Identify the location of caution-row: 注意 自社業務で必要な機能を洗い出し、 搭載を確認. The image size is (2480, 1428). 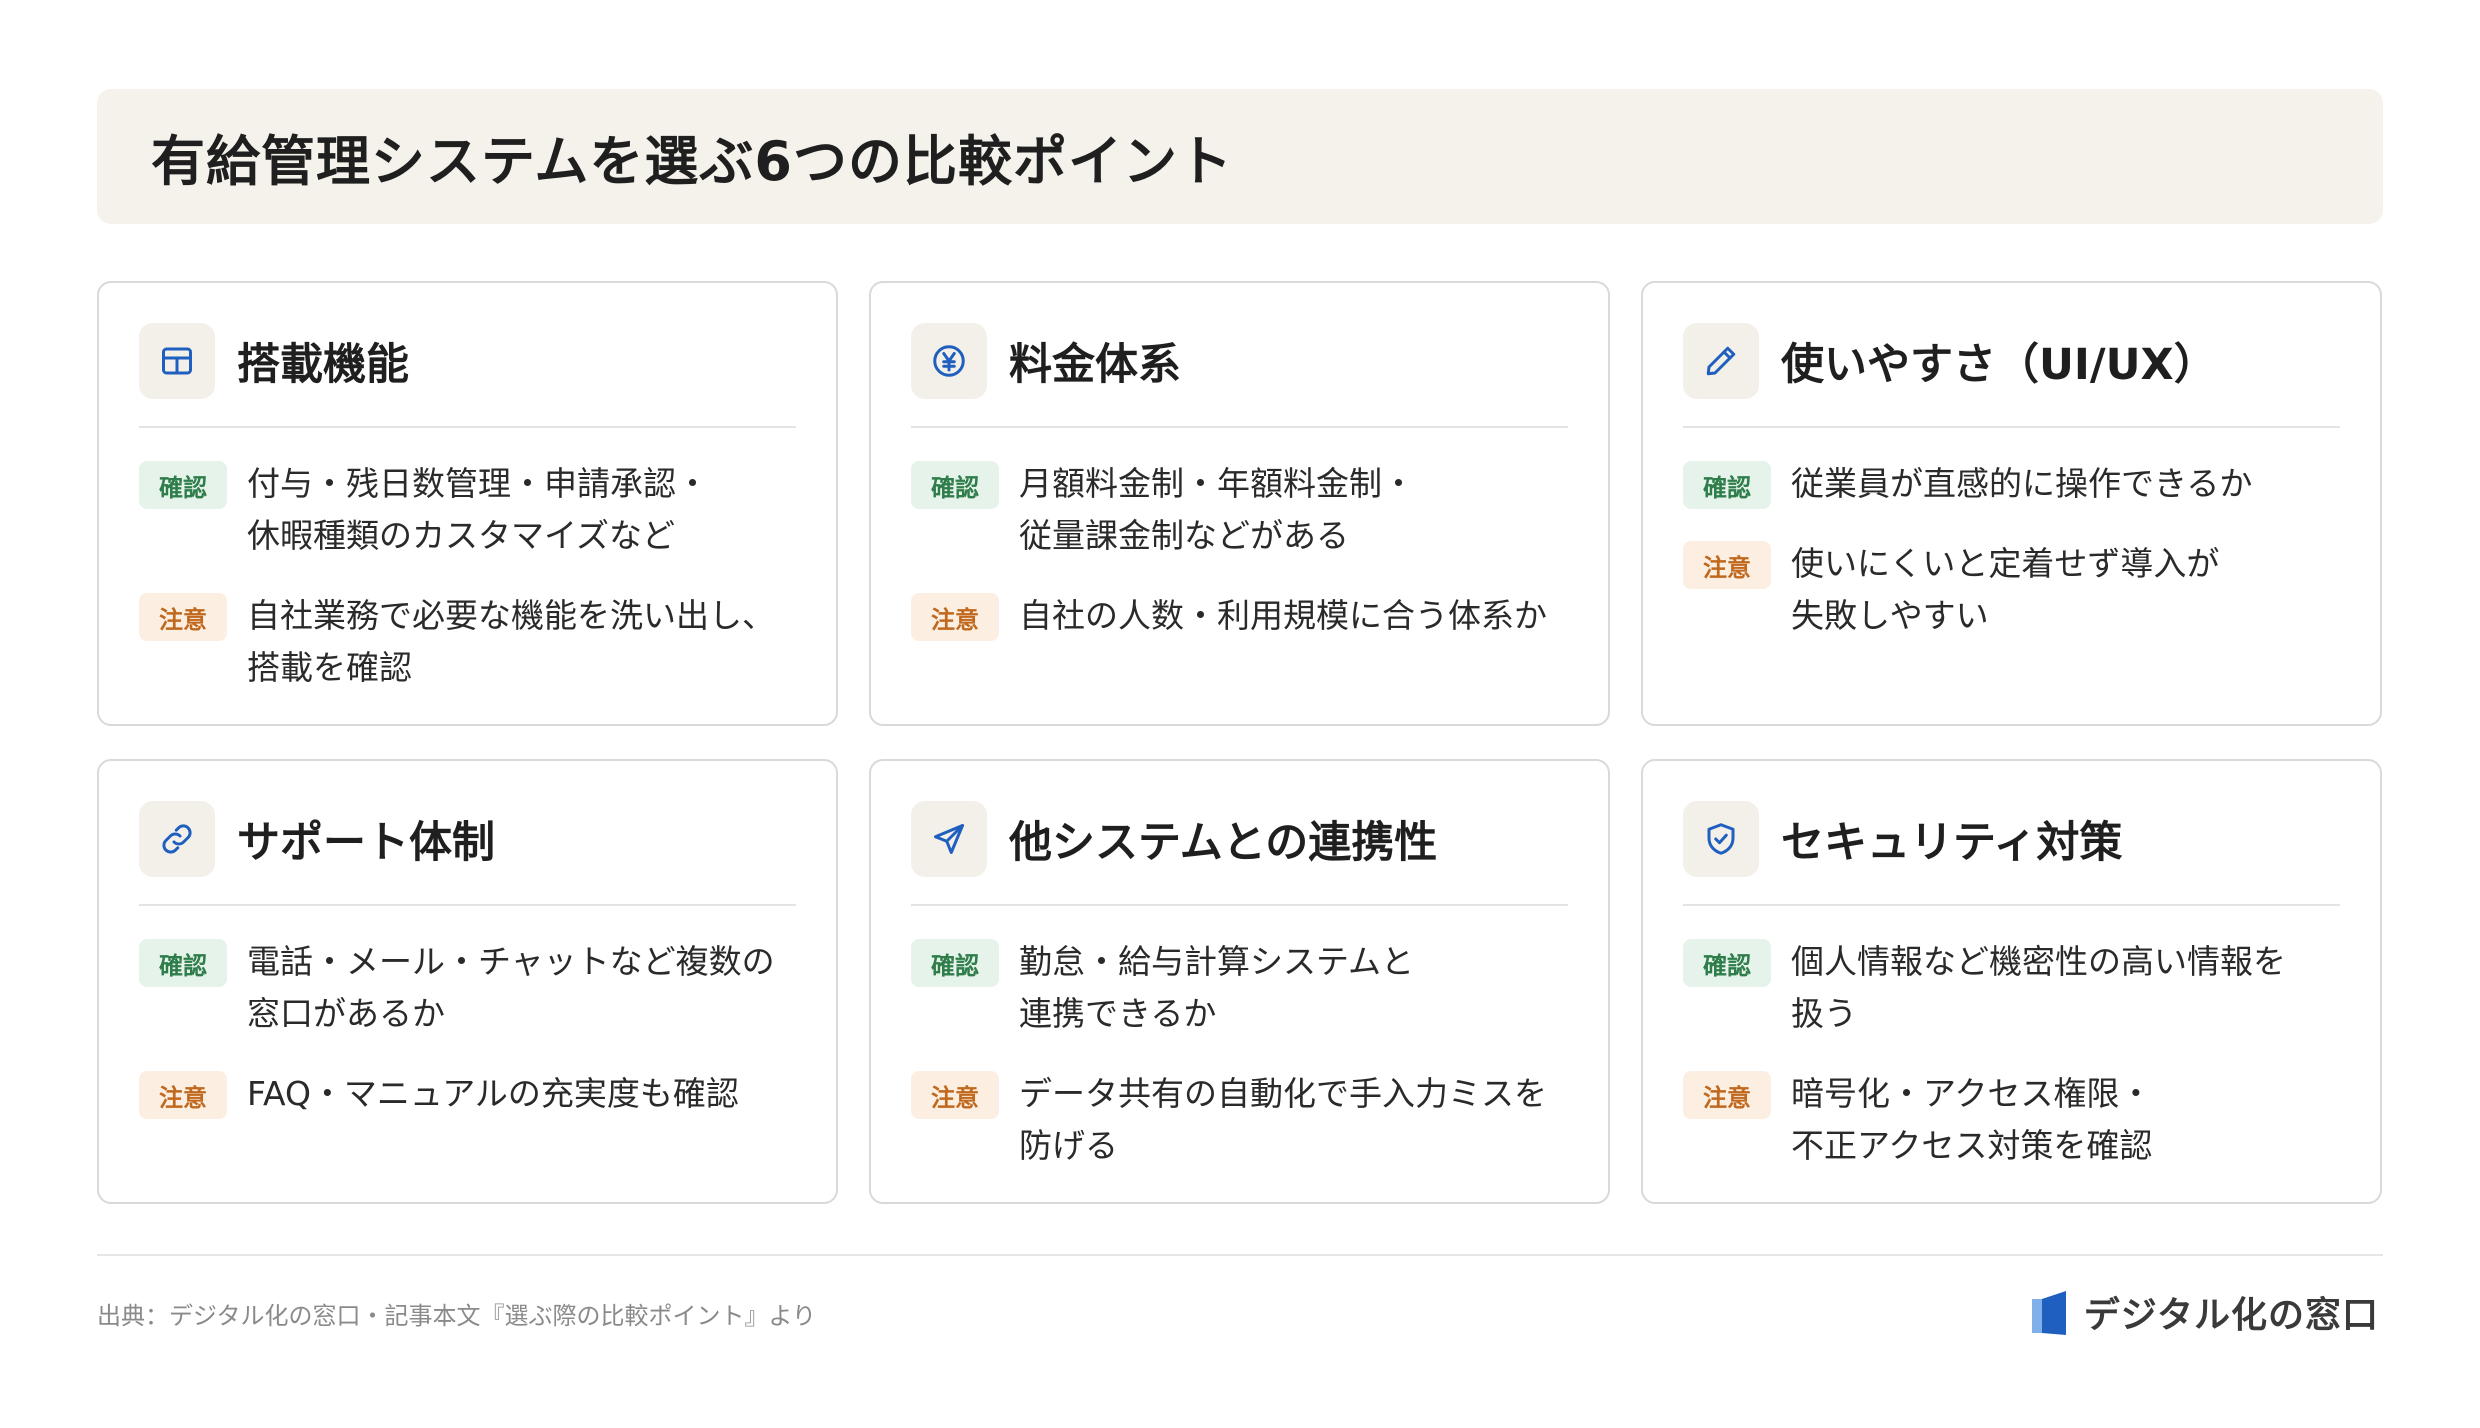
(467, 642).